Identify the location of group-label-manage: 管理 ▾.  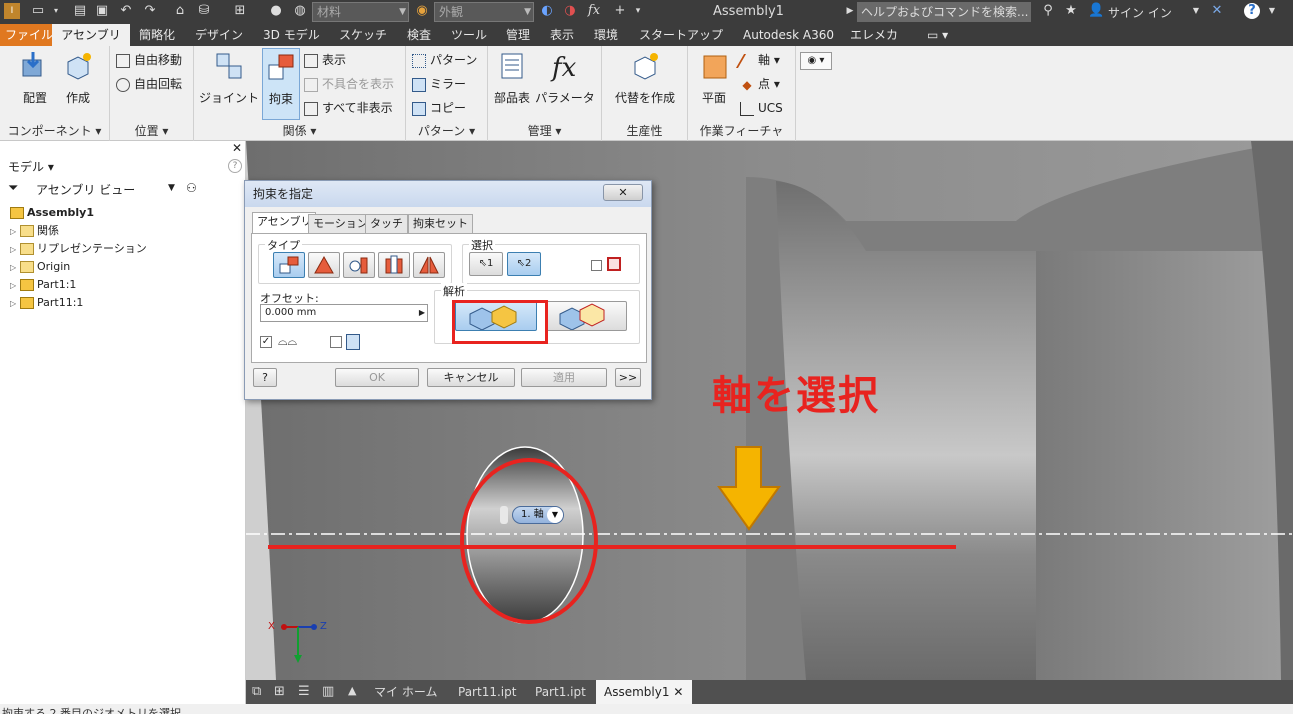
(544, 130).